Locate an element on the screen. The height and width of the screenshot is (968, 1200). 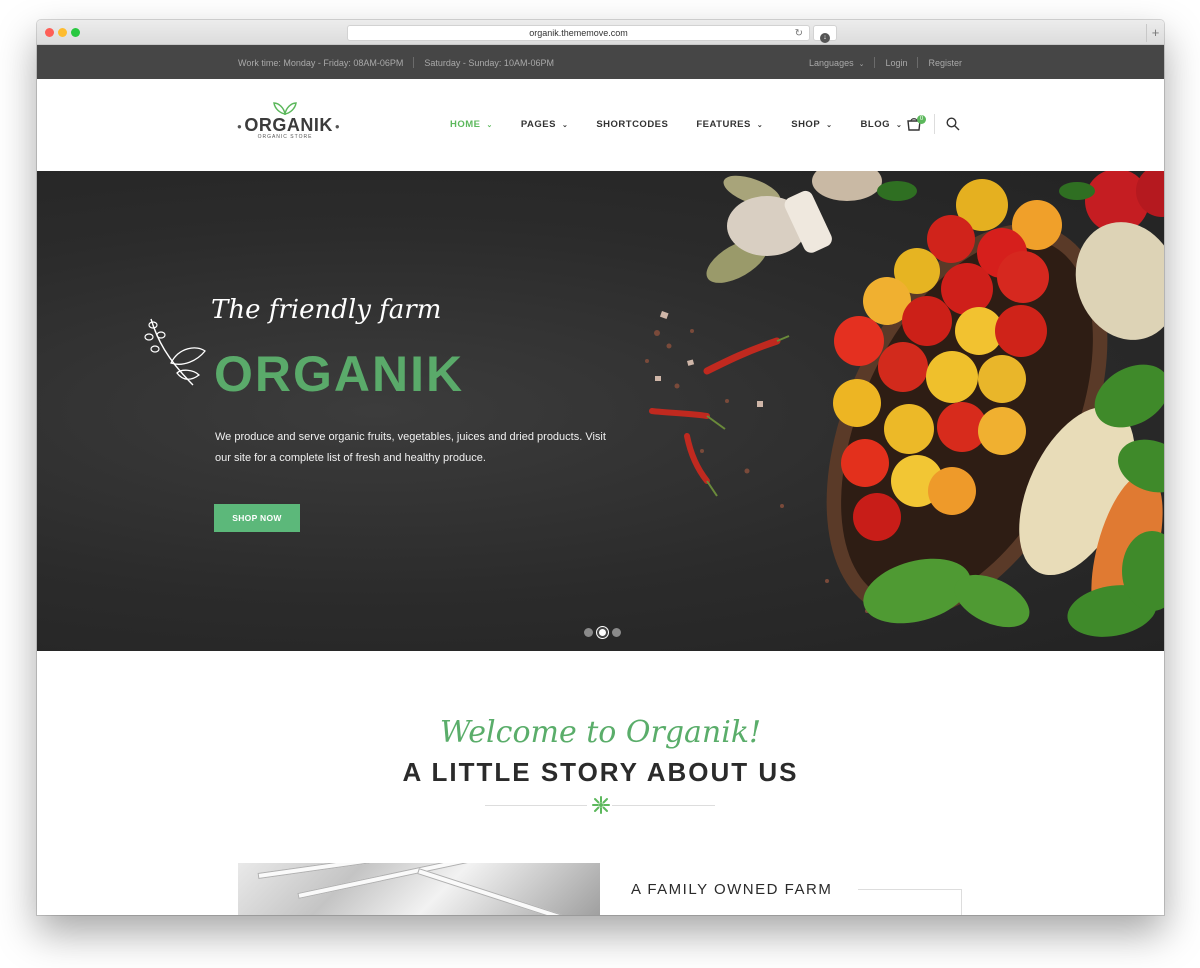
logo-brand: ORGANIK is located at coordinates (288, 125).